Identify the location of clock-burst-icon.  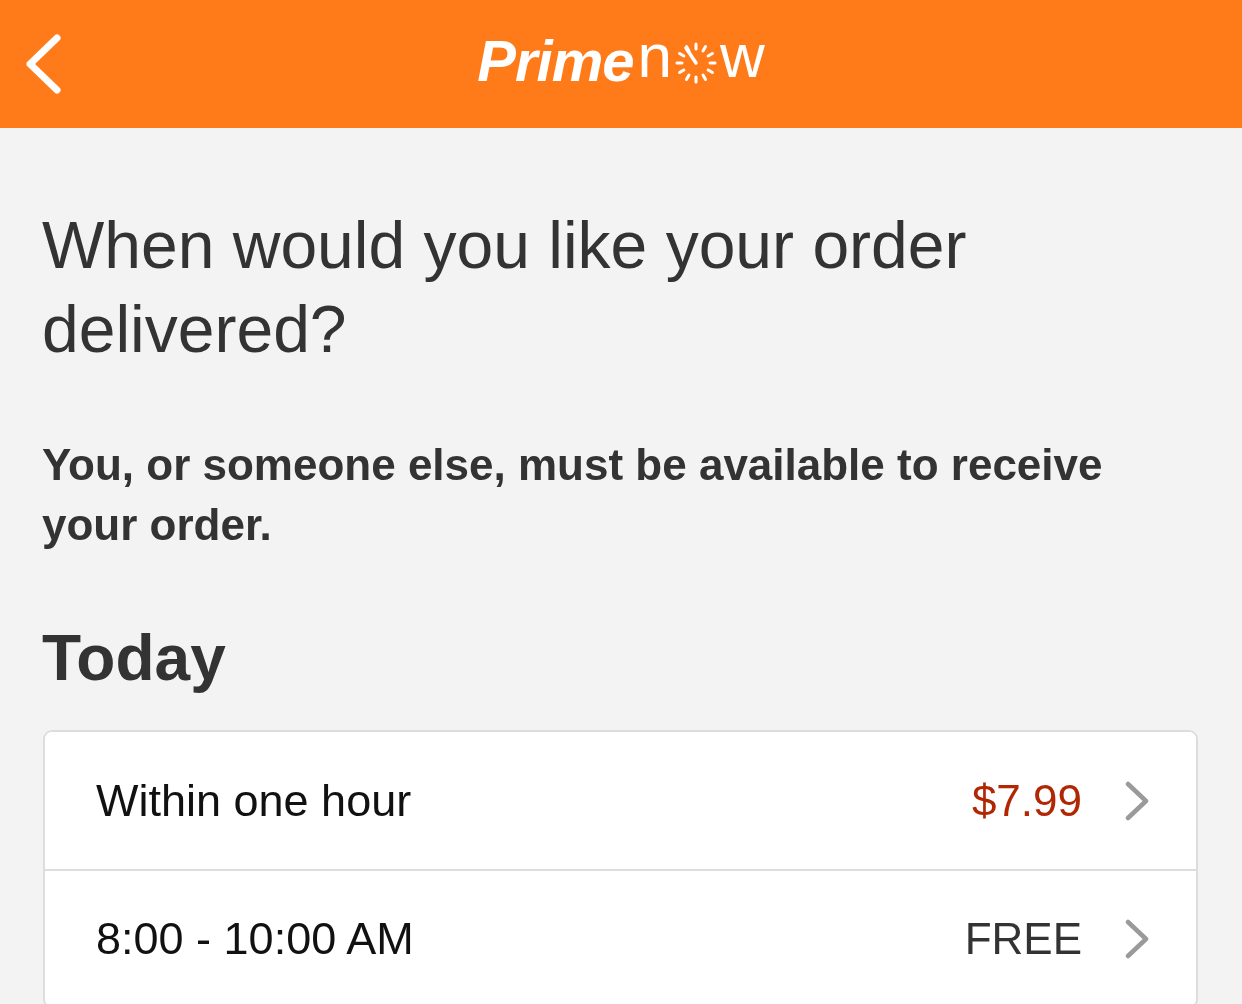
(695, 63).